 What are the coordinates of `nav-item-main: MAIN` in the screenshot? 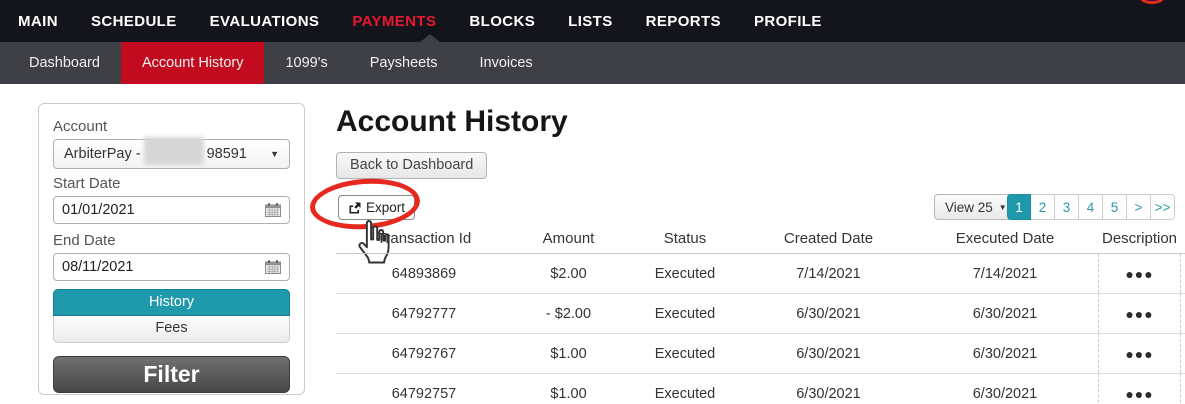 It's located at (38, 21).